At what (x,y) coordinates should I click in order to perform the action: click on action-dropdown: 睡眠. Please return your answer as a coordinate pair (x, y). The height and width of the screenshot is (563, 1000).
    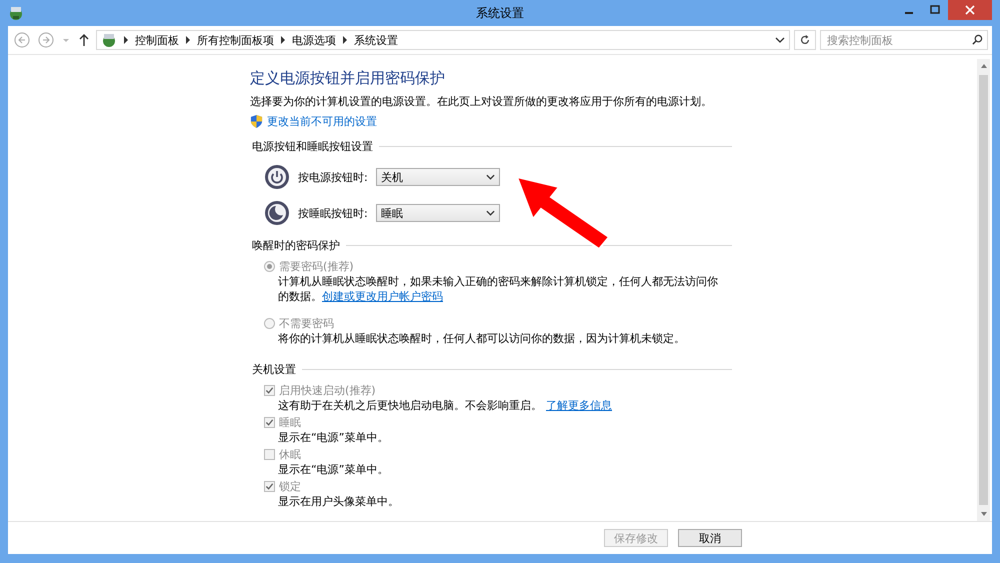
    Looking at the image, I should click on (438, 213).